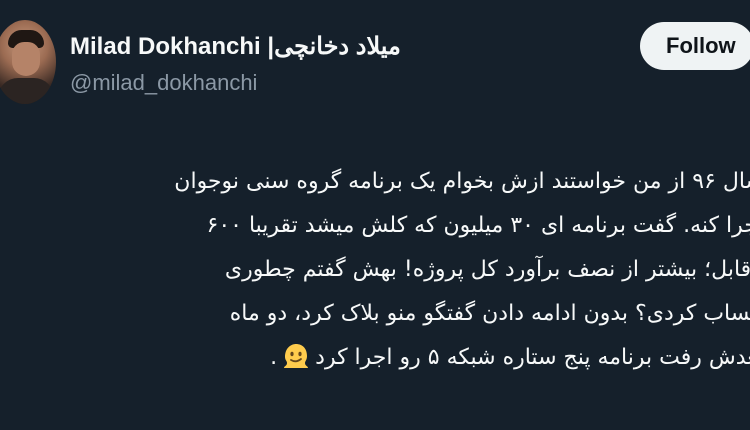  I want to click on author-avatar, so click(28, 62).